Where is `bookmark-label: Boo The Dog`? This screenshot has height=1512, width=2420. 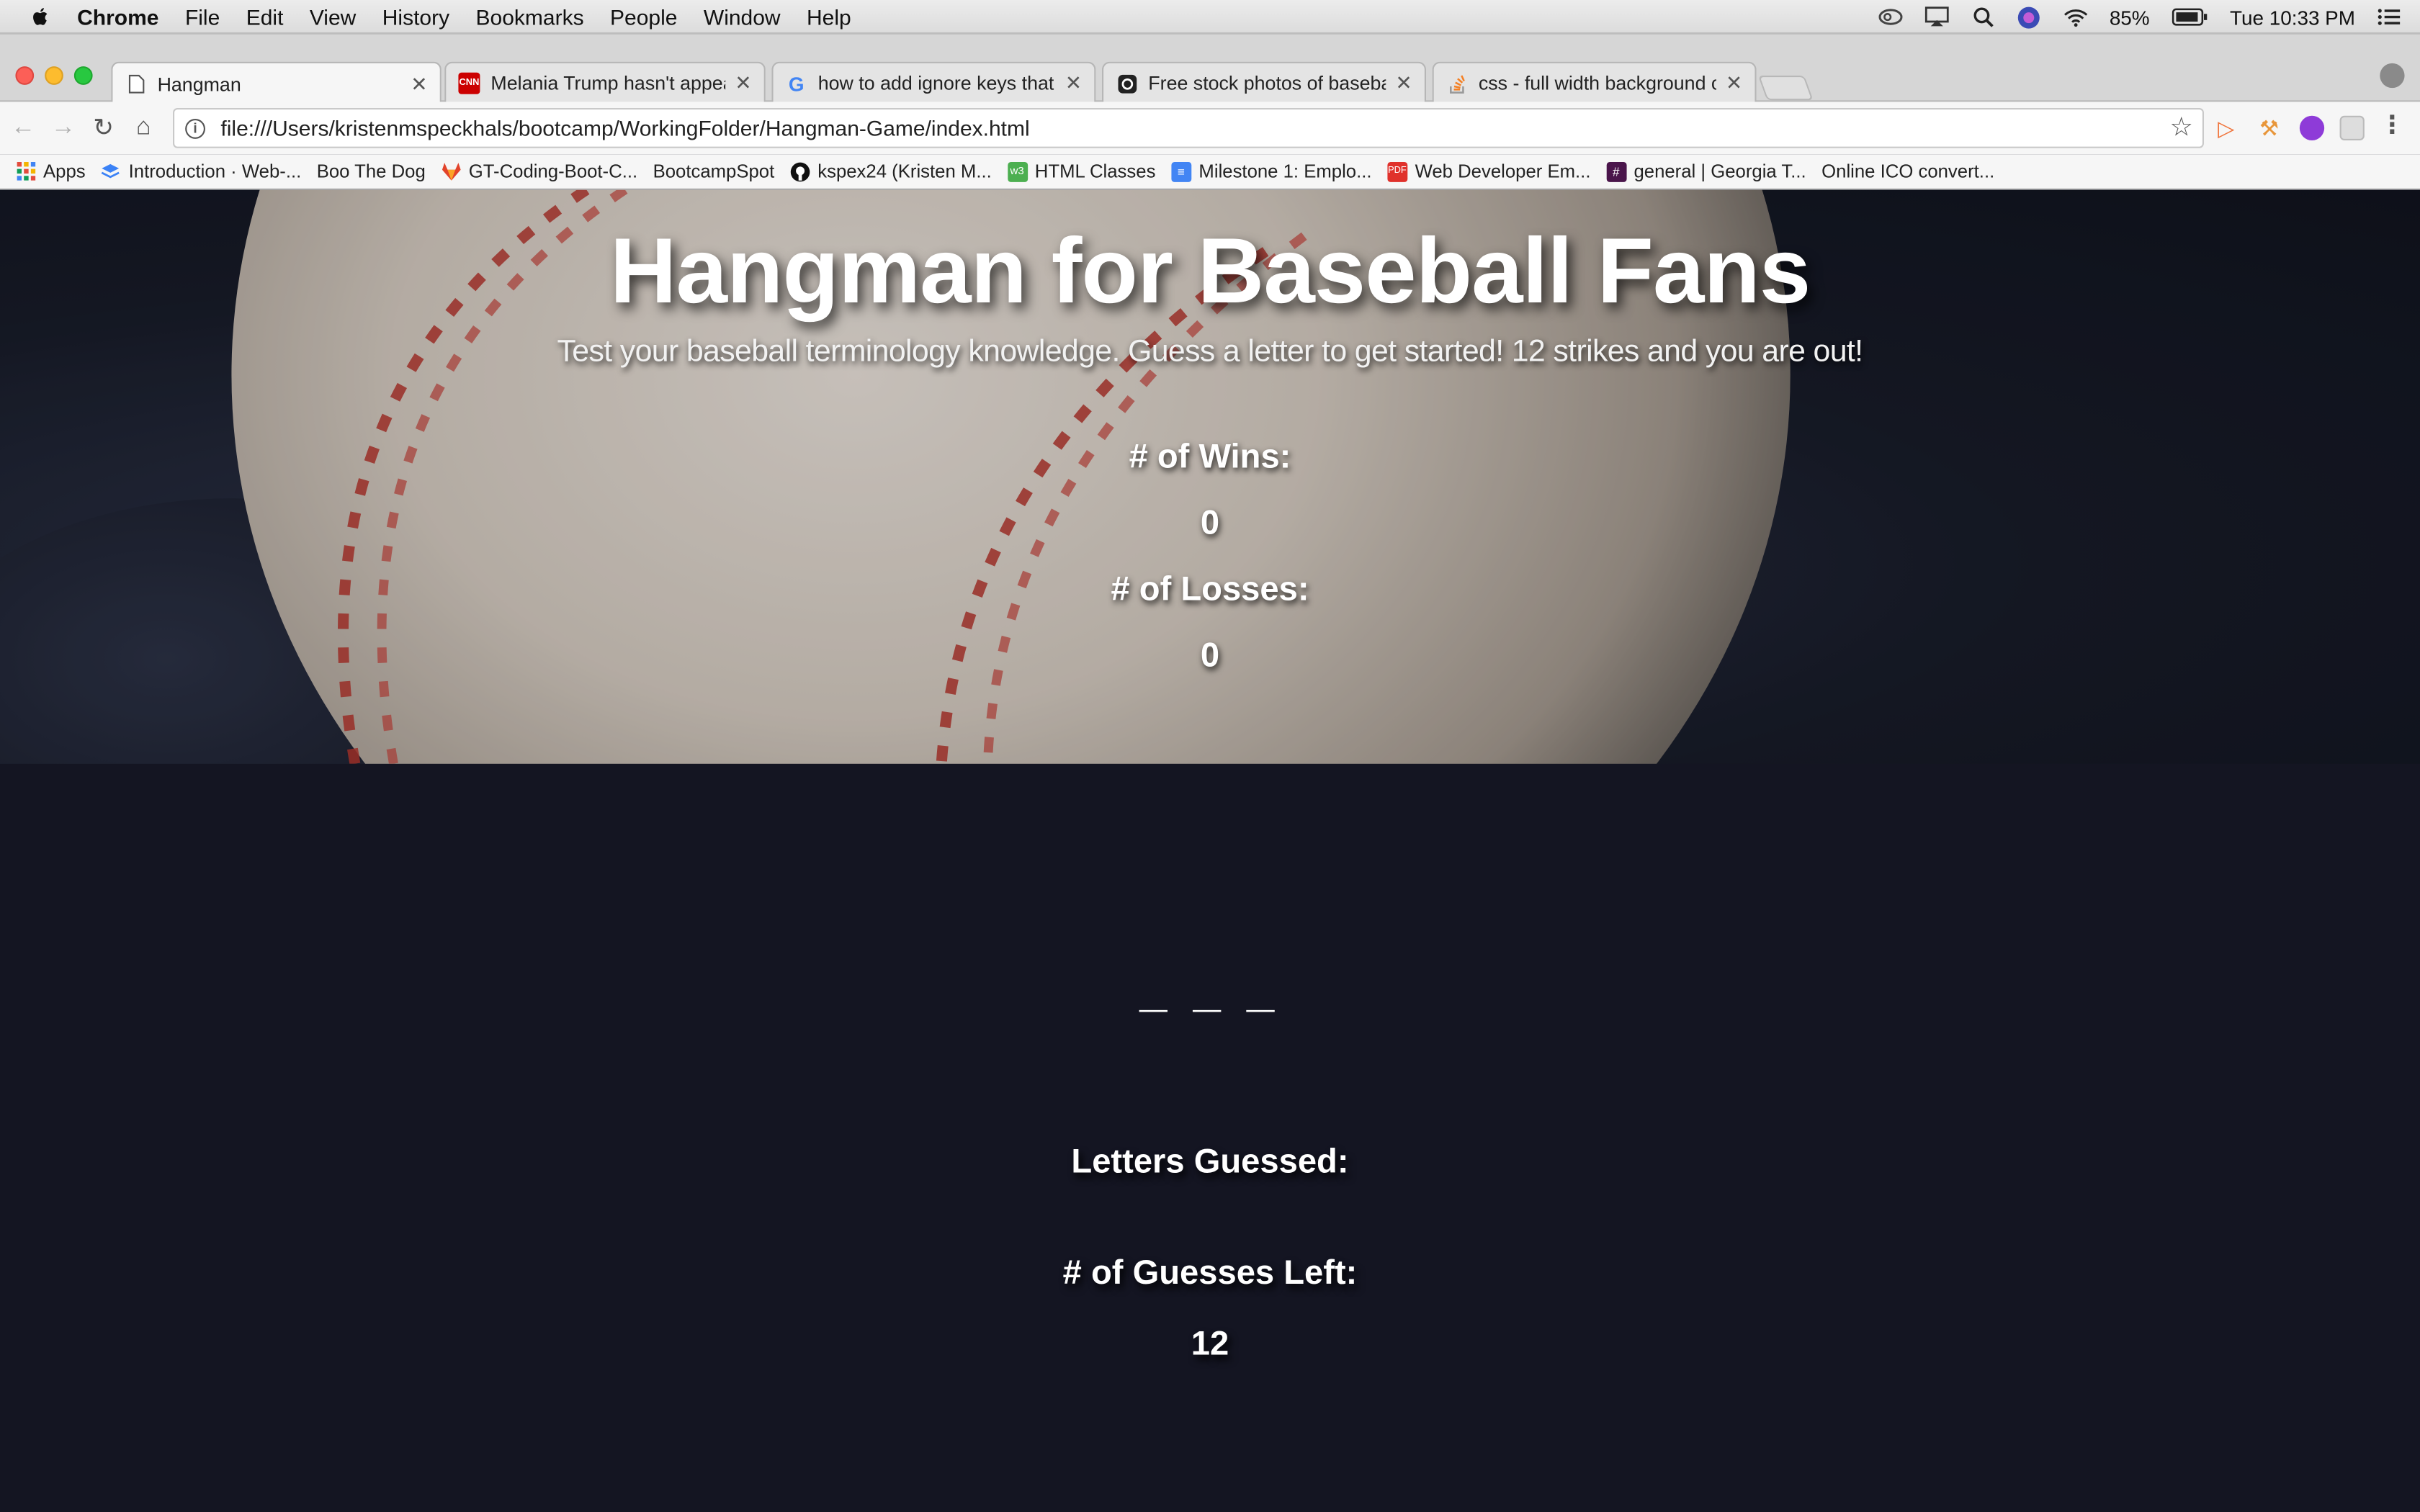 bookmark-label: Boo The Dog is located at coordinates (371, 171).